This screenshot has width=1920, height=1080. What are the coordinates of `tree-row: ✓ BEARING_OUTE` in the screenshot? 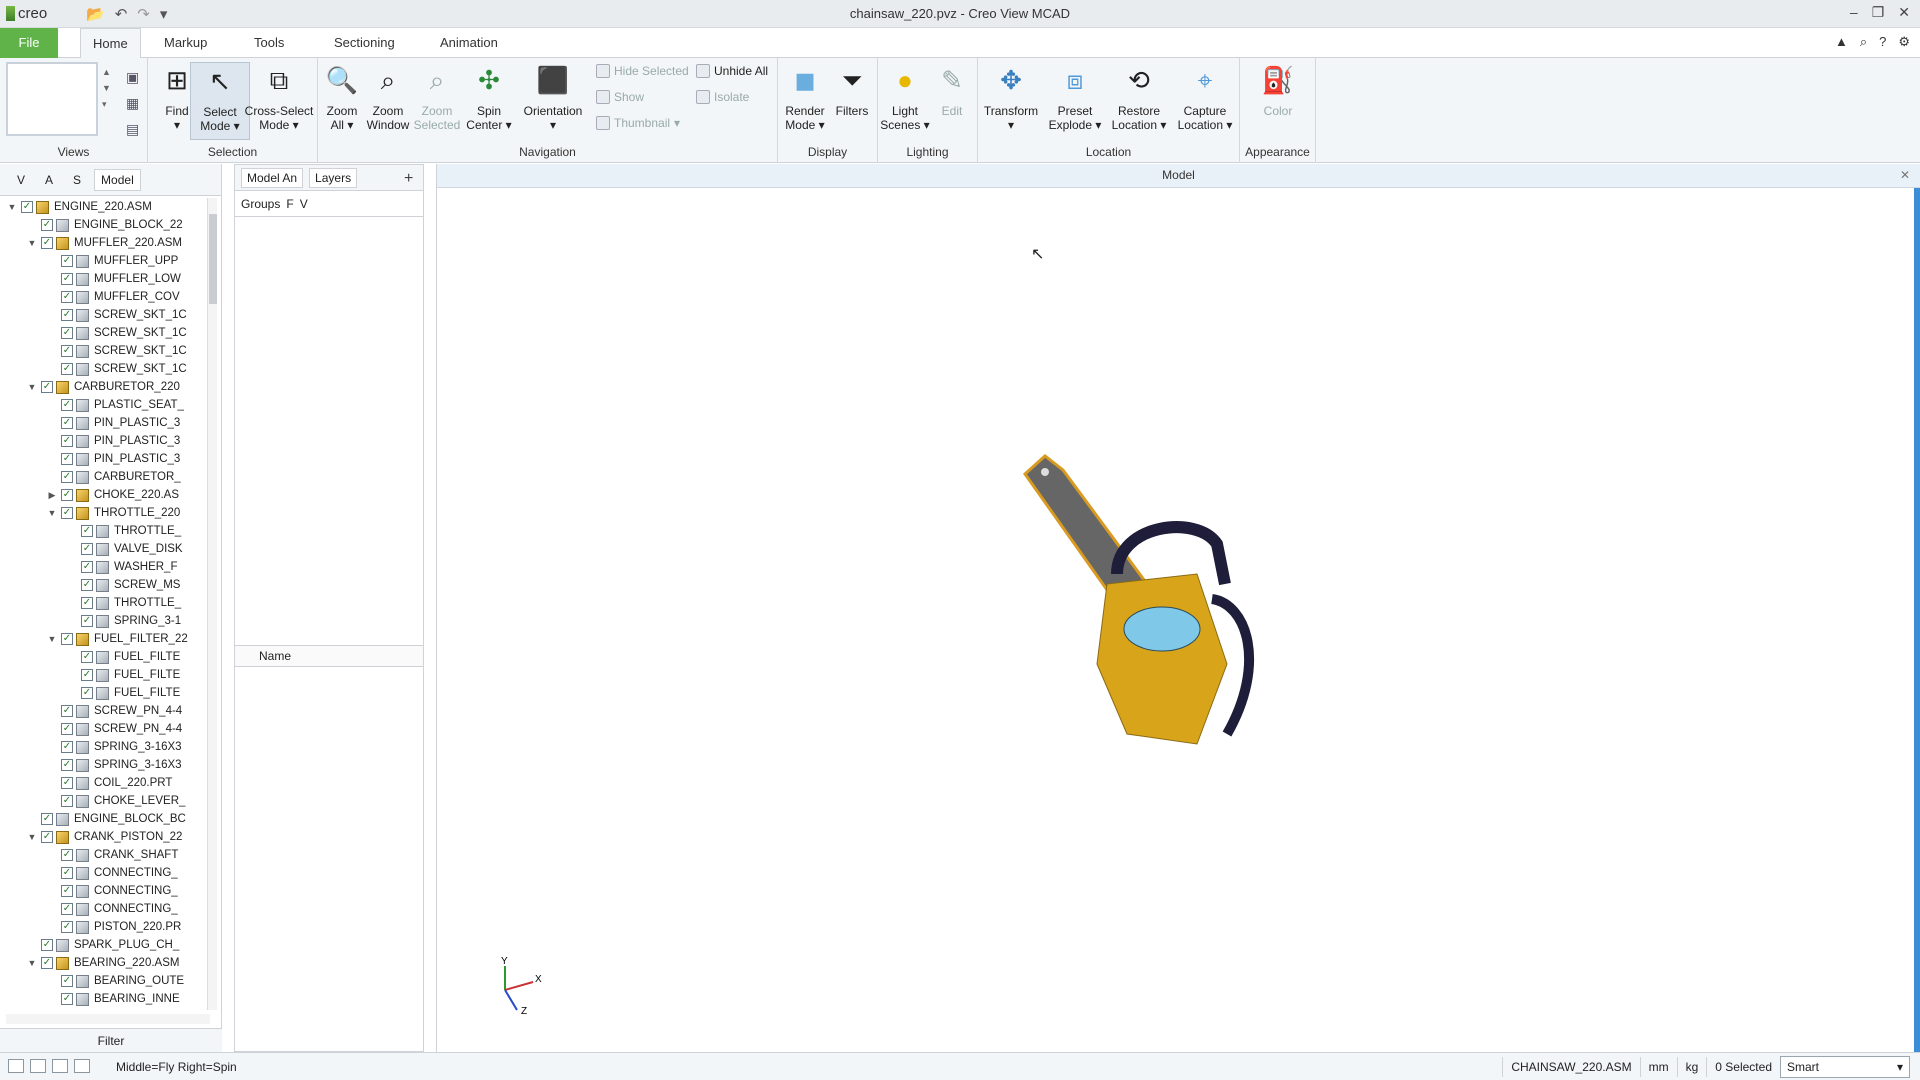 It's located at (111, 981).